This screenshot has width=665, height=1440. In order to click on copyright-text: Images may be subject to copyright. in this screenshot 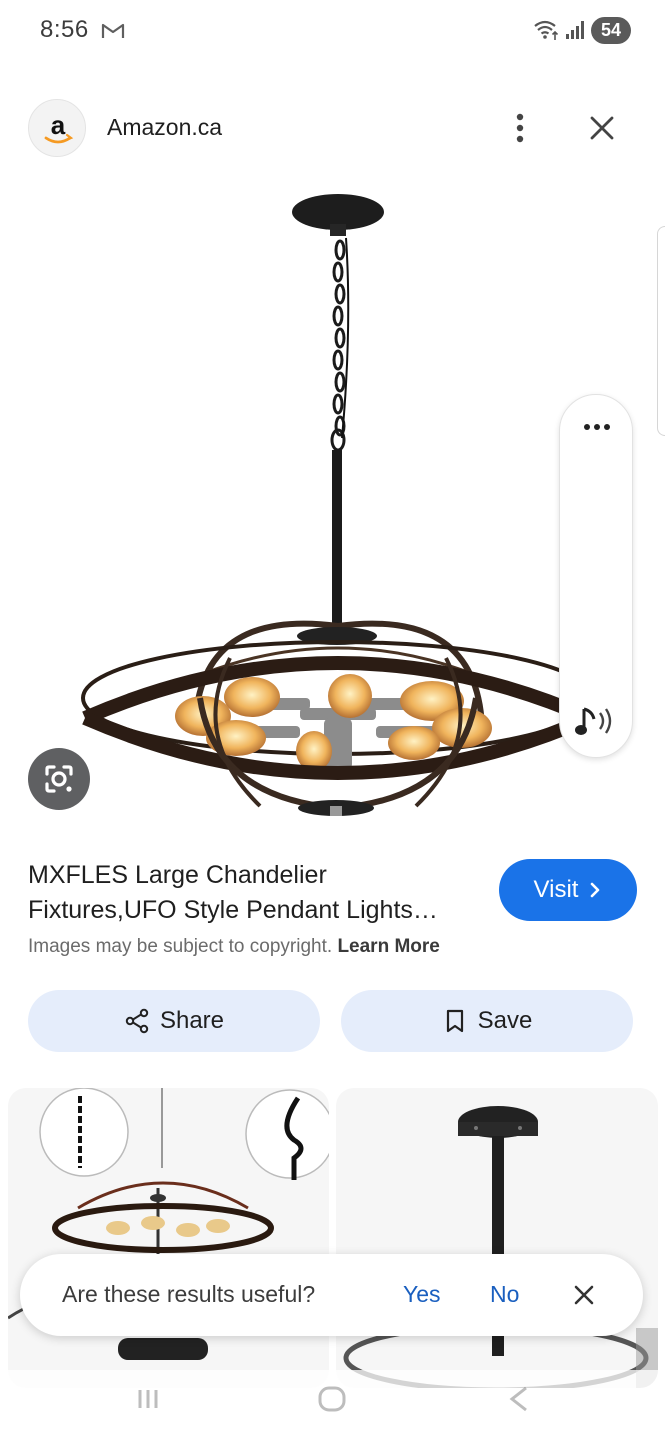, I will do `click(180, 946)`.